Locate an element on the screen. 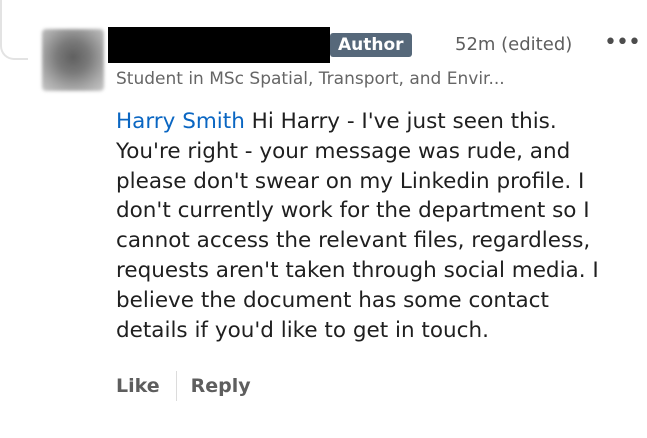 This screenshot has width=647, height=438. more-horizontal-icon: ••• is located at coordinates (622, 42).